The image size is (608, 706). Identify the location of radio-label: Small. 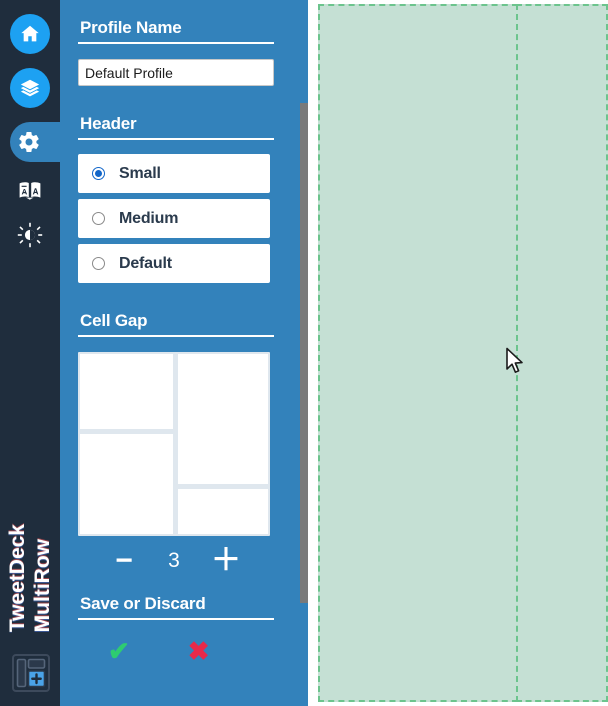
(140, 173).